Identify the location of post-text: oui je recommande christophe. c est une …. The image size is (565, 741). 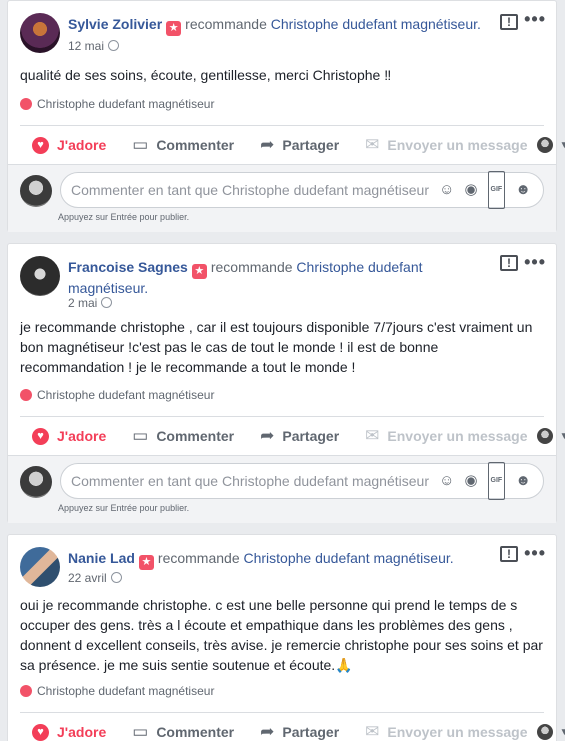
(281, 635).